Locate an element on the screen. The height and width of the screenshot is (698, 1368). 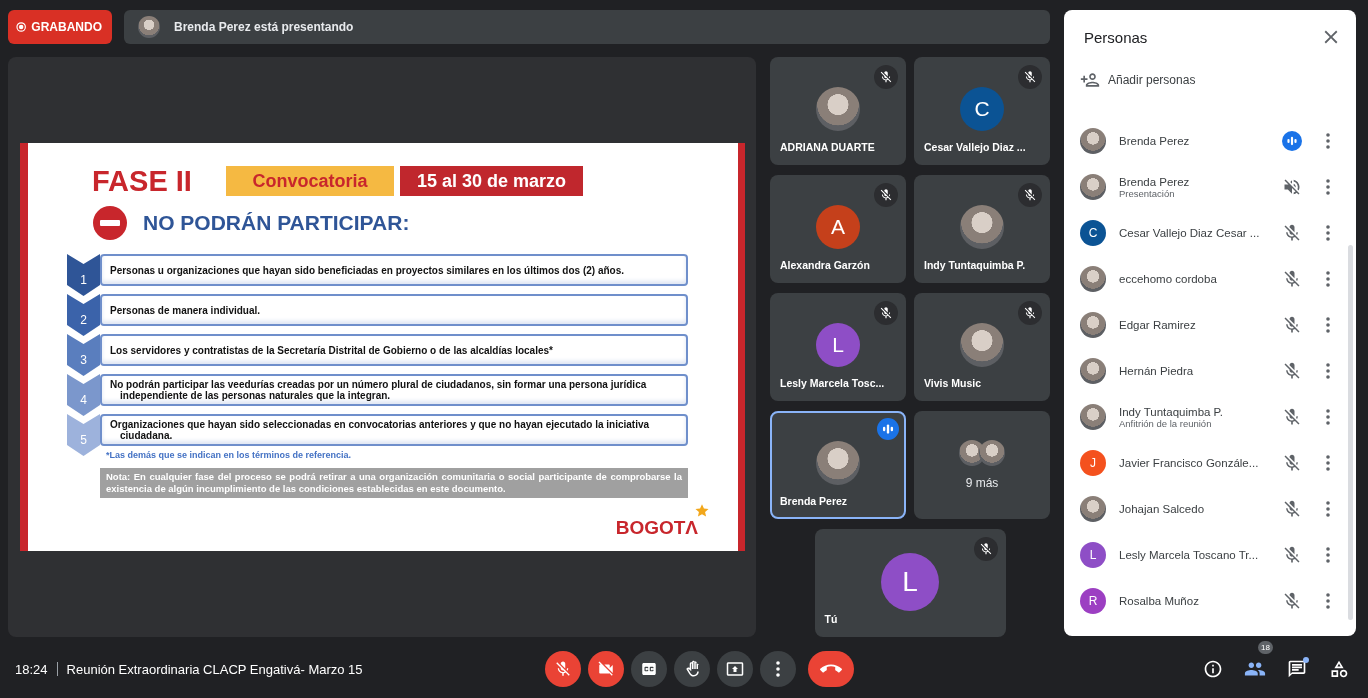
meeting-title: Reunión Extraordinaria CLACP Engativá- Marzo 15 is located at coordinates (214, 669).